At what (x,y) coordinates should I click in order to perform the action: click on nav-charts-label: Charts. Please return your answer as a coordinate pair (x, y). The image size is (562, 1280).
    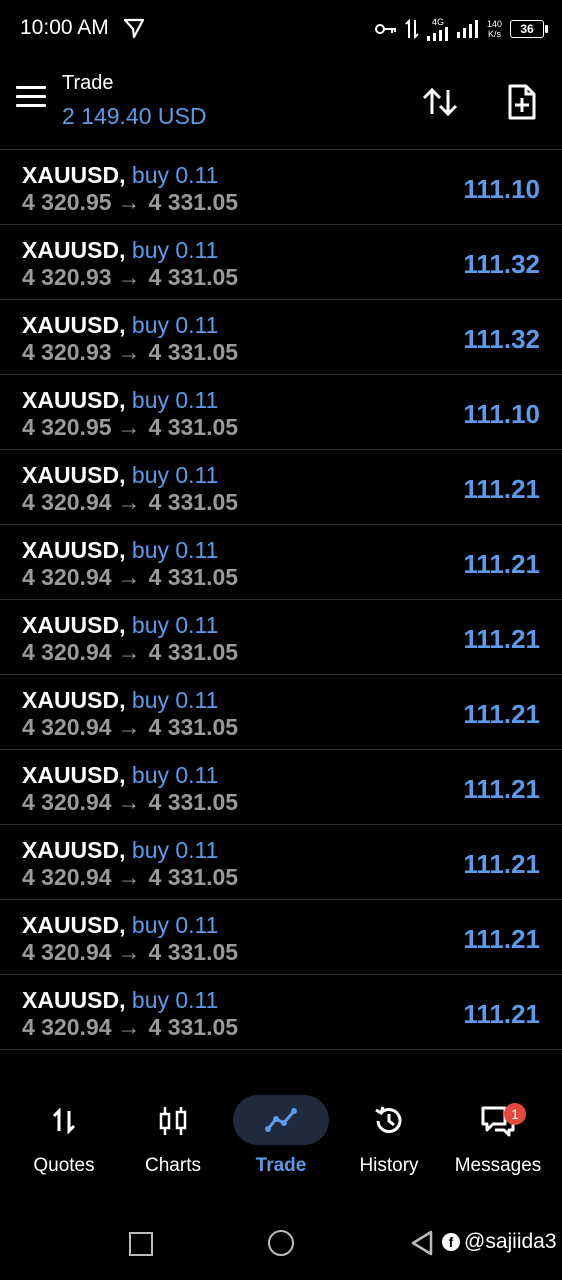
    Looking at the image, I should click on (173, 1165).